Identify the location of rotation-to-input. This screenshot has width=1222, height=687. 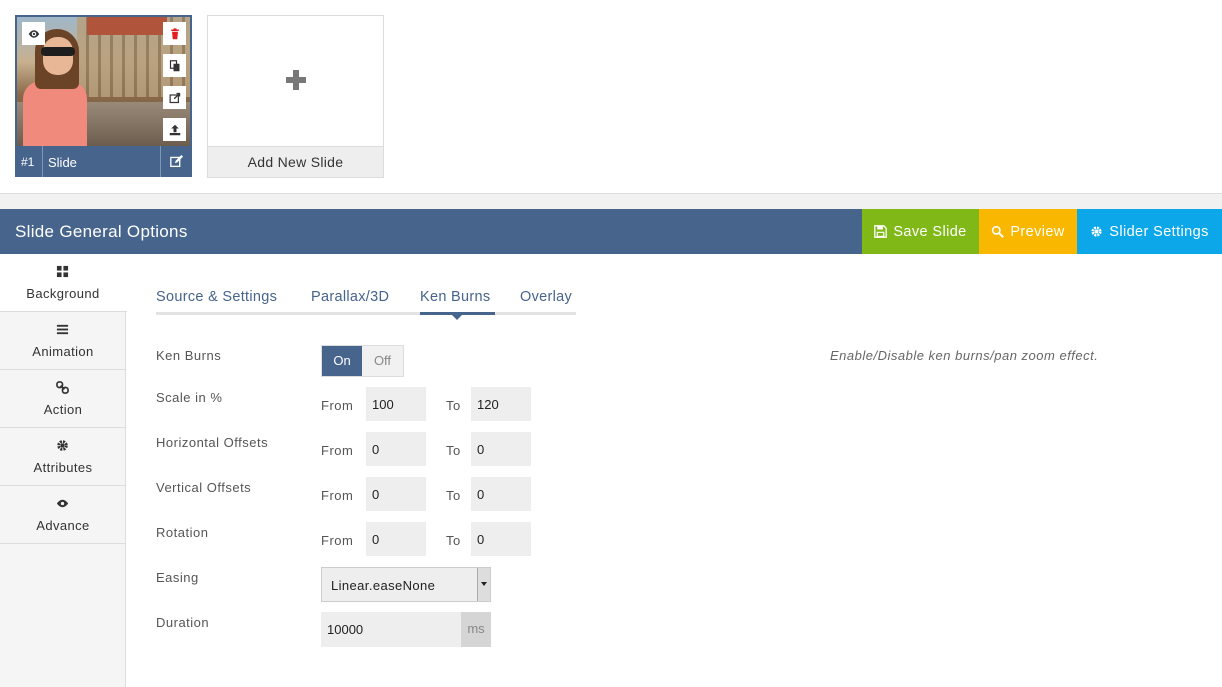
(501, 539).